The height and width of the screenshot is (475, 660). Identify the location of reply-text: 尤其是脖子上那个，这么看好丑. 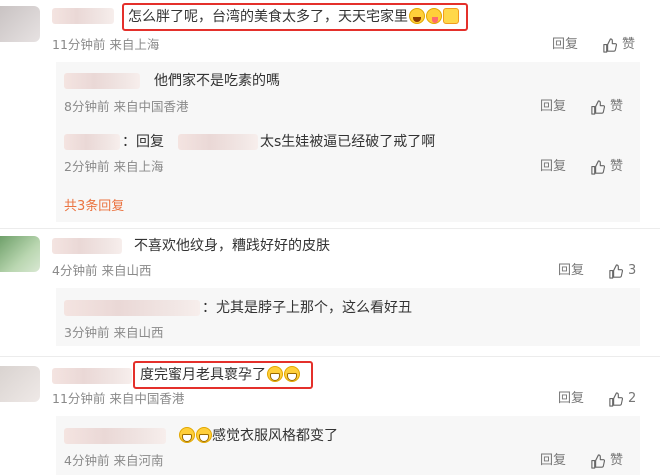
(314, 308).